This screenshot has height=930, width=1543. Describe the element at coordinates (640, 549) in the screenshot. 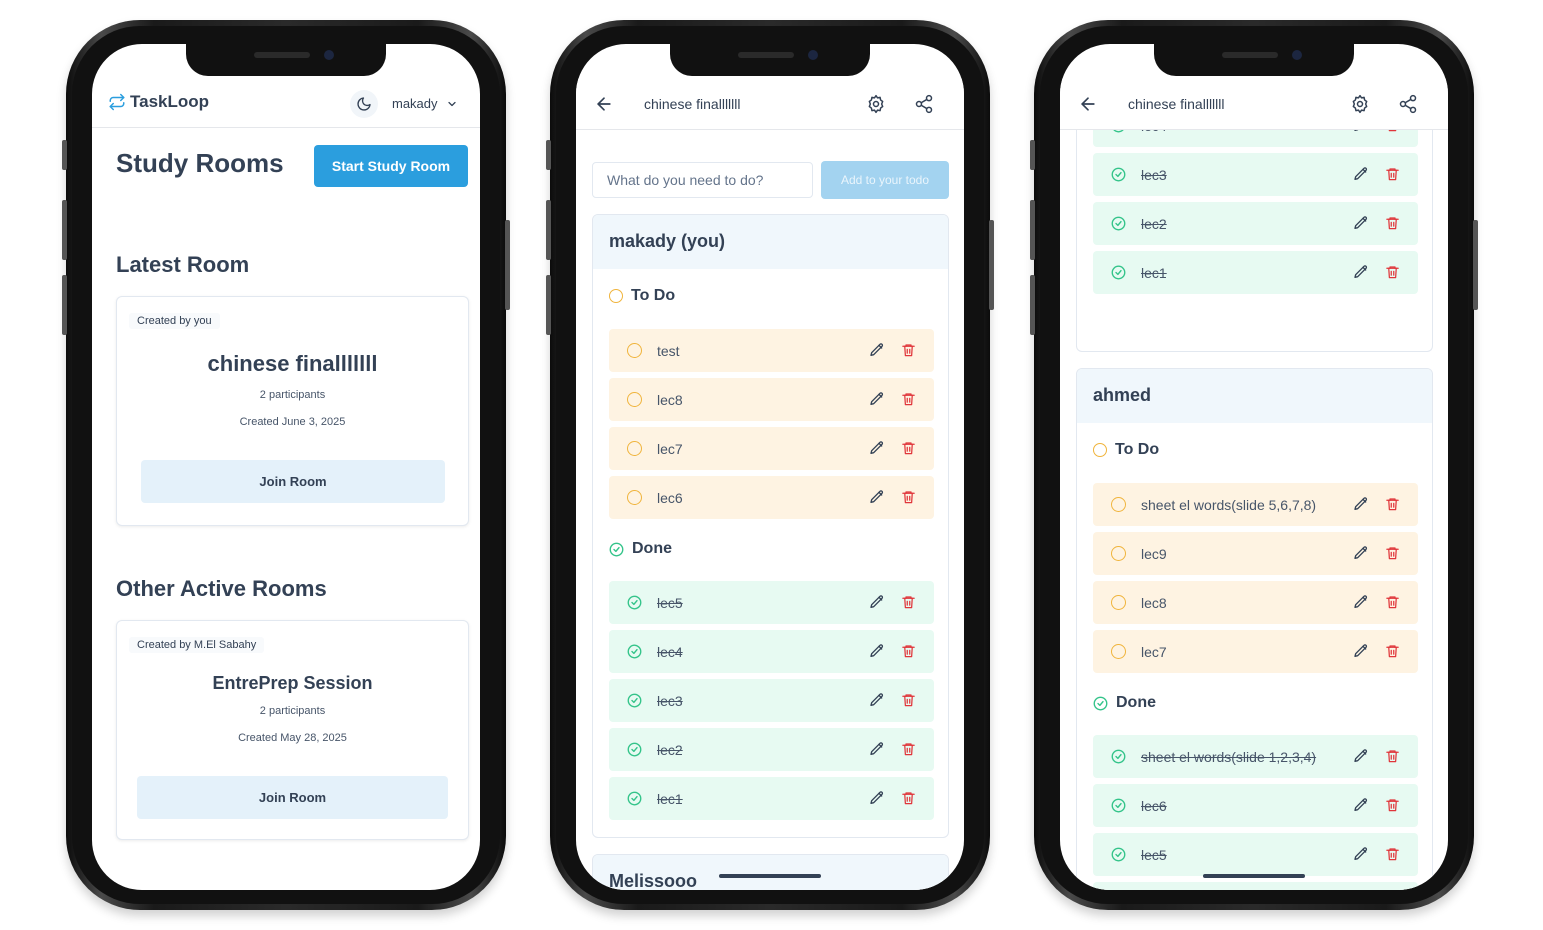

I see `done-group-label: Done` at that location.